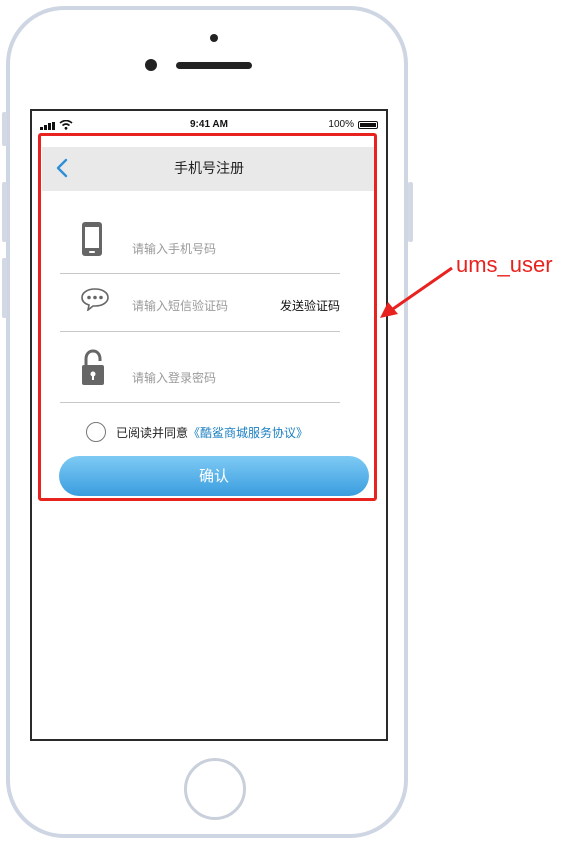 This screenshot has width=579, height=846. I want to click on home-button, so click(215, 789).